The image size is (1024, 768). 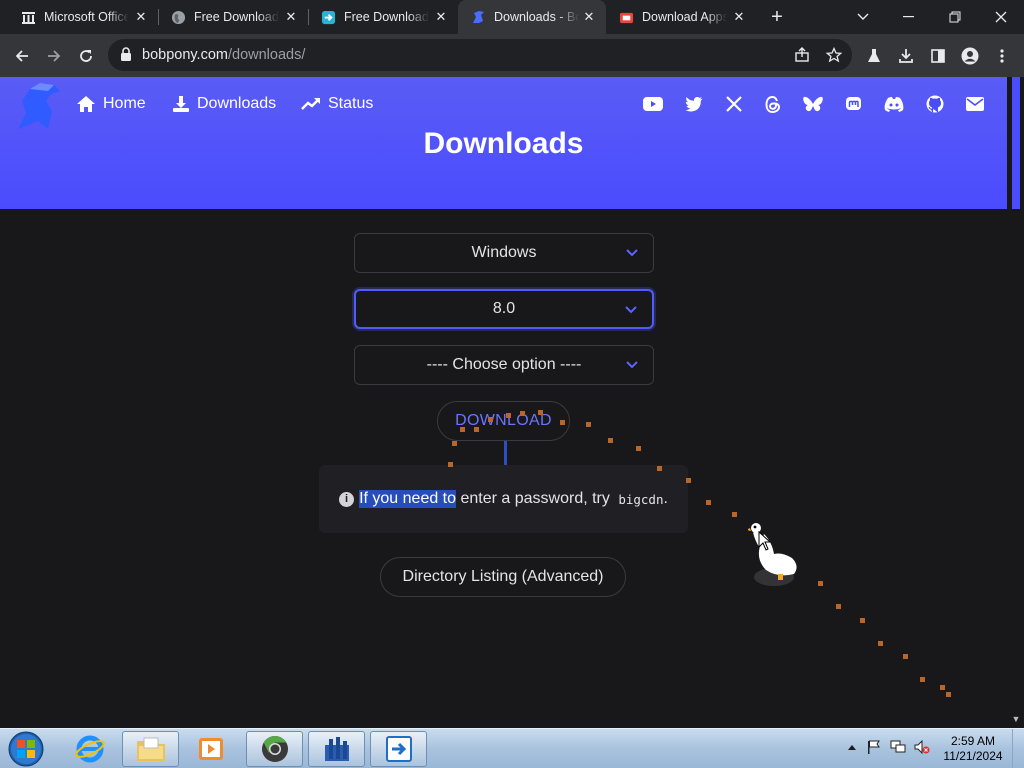 What do you see at coordinates (653, 104) in the screenshot?
I see `youtube-icon` at bounding box center [653, 104].